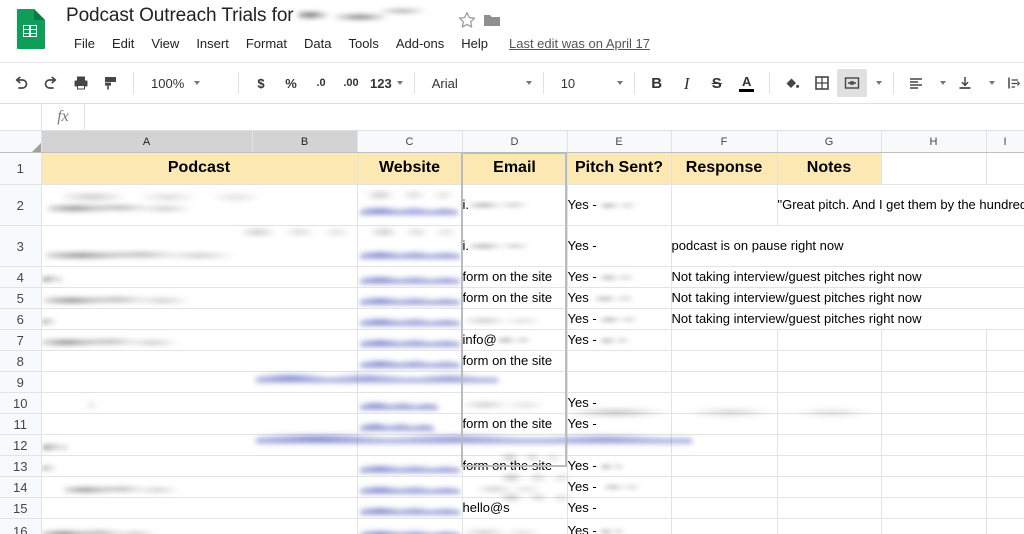 This screenshot has width=1024, height=534. What do you see at coordinates (933, 445) in the screenshot?
I see `cell-h12` at bounding box center [933, 445].